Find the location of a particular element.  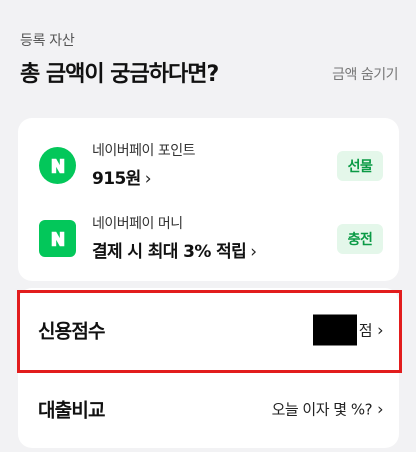

naverpay-money-value: 결제 시 최대 3% 적립 › is located at coordinates (174, 249).